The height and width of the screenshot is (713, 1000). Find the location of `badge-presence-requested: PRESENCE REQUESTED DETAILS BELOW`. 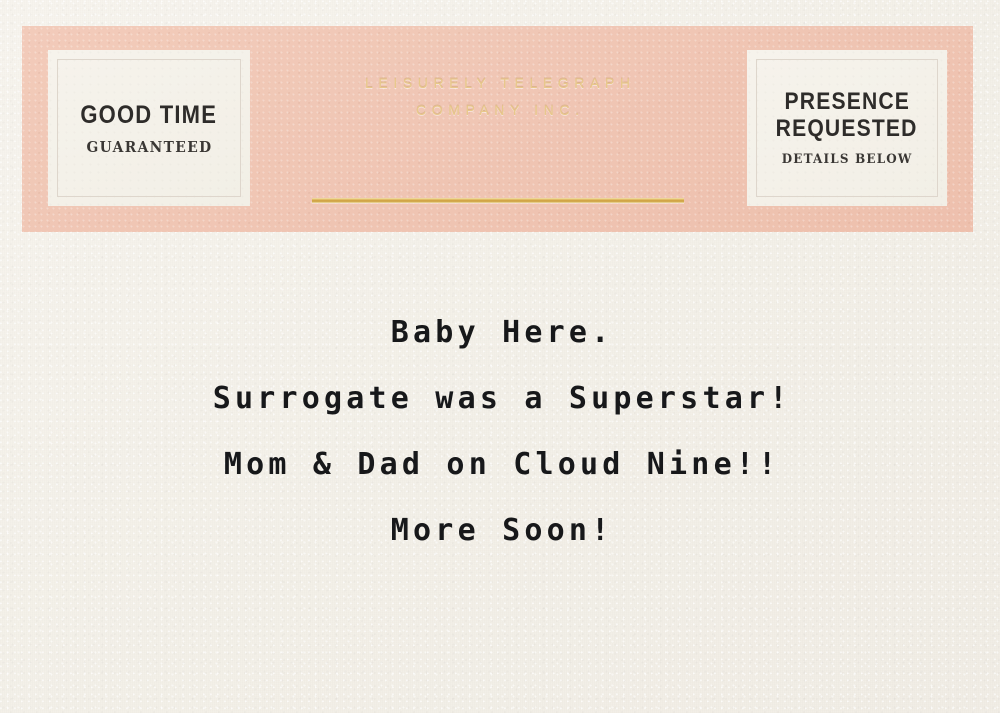

badge-presence-requested: PRESENCE REQUESTED DETAILS BELOW is located at coordinates (847, 128).